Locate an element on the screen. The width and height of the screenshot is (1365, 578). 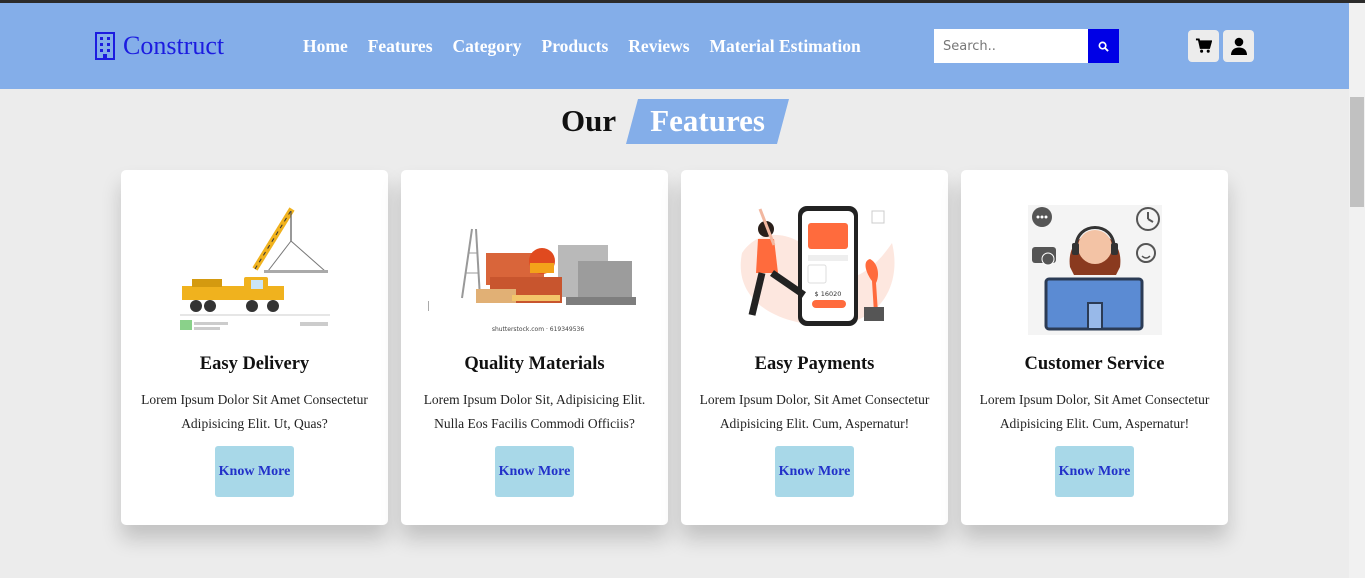
section-heading: Our Features is located at coordinates (675, 121).